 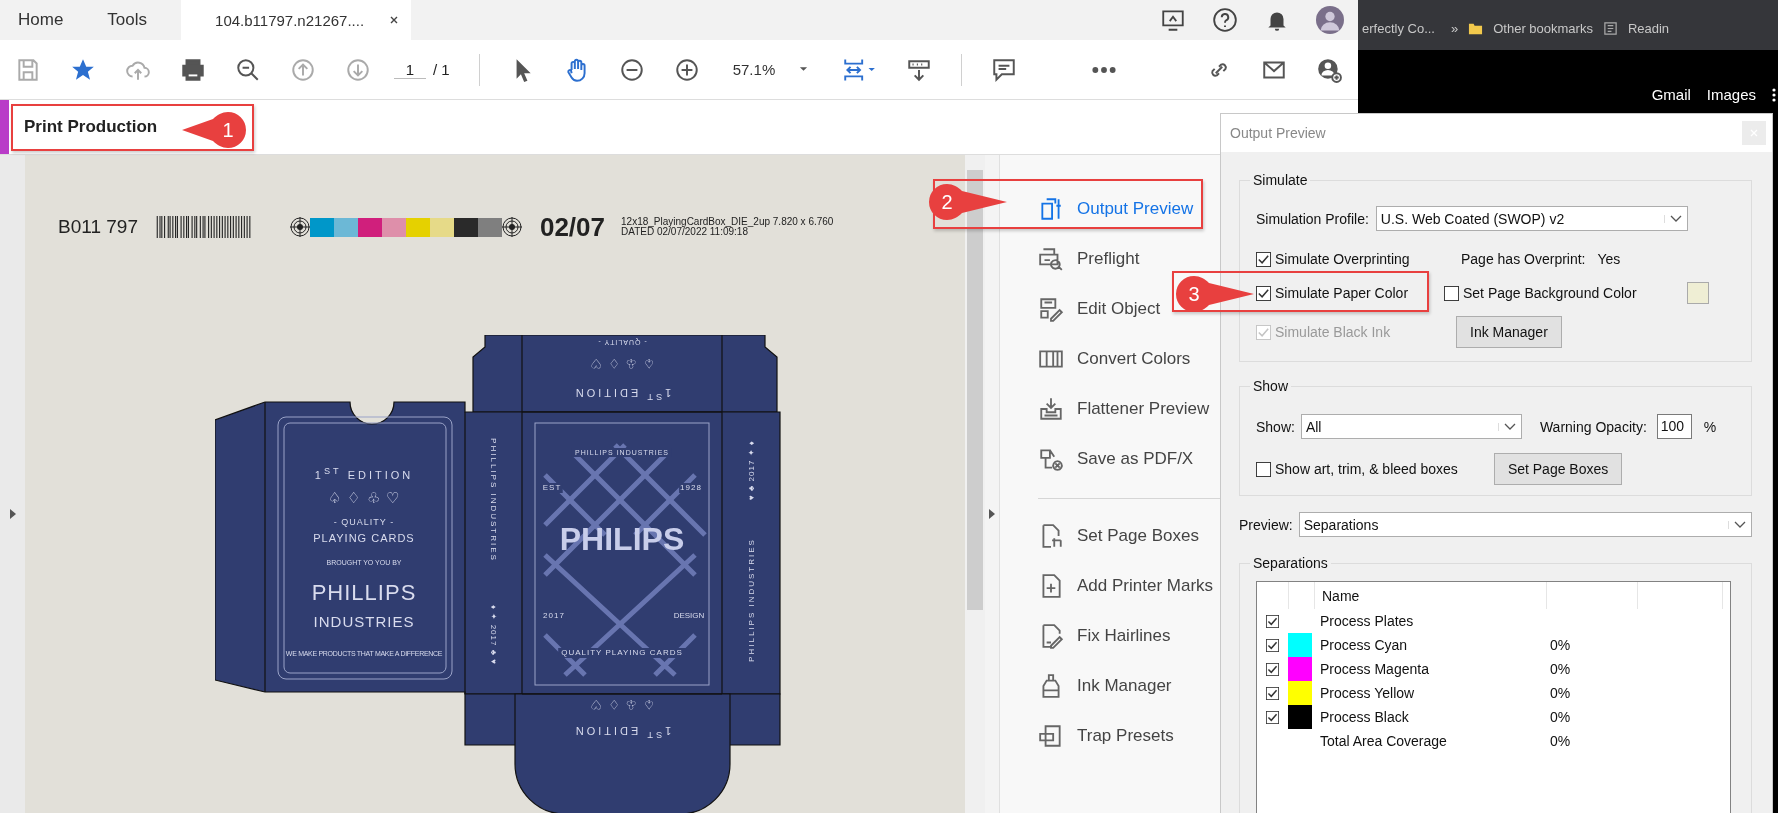 I want to click on group-heading: Simulate, so click(x=1280, y=180).